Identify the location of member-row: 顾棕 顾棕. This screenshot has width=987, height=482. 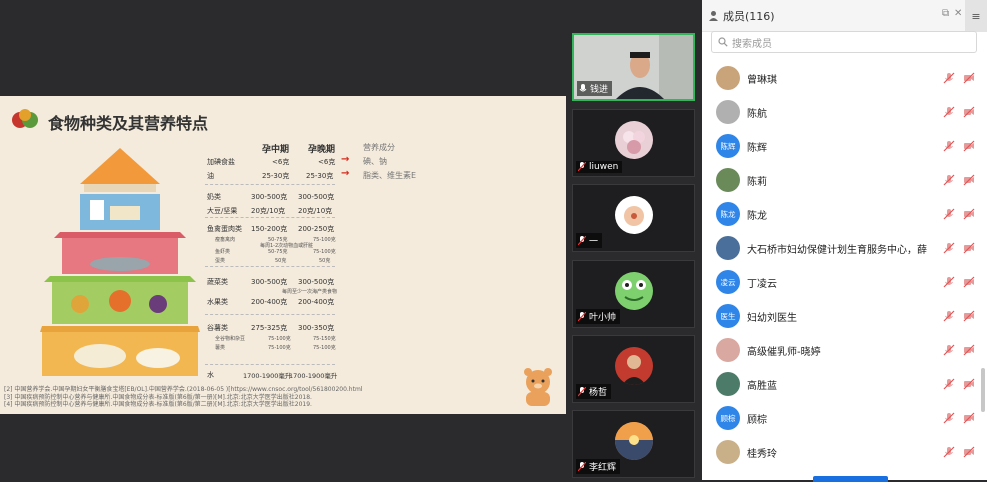
(844, 418).